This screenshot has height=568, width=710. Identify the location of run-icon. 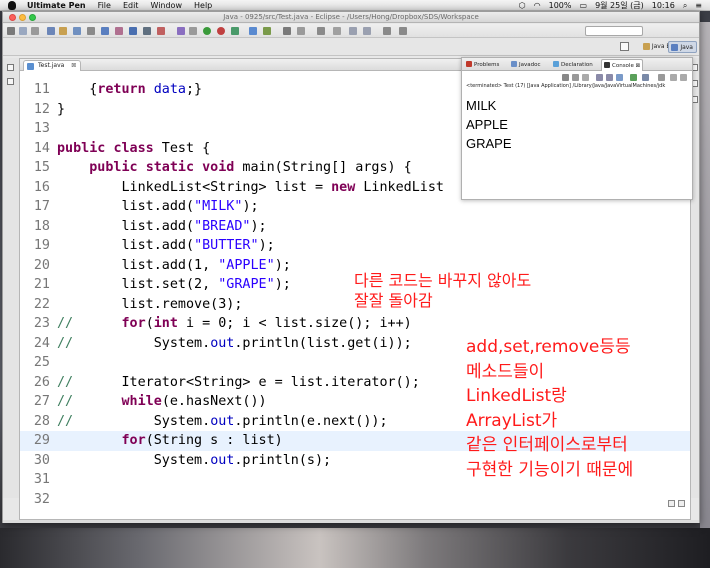
(207, 31).